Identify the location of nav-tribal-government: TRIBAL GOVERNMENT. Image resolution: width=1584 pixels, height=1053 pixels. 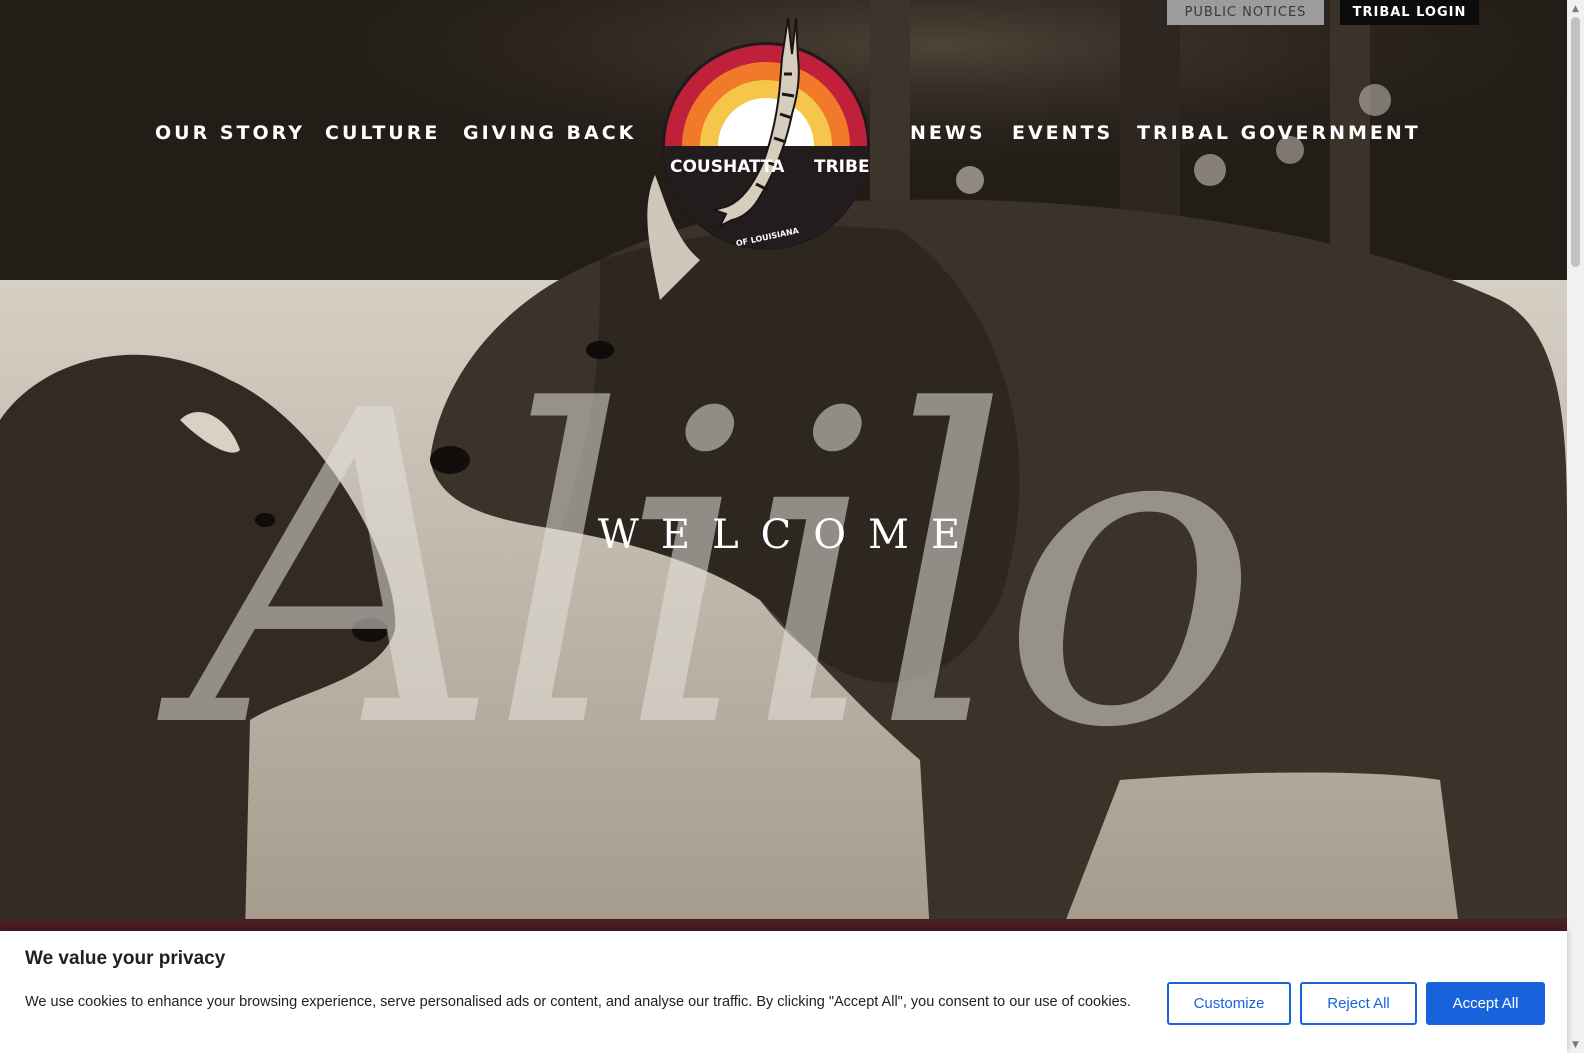
(1279, 133).